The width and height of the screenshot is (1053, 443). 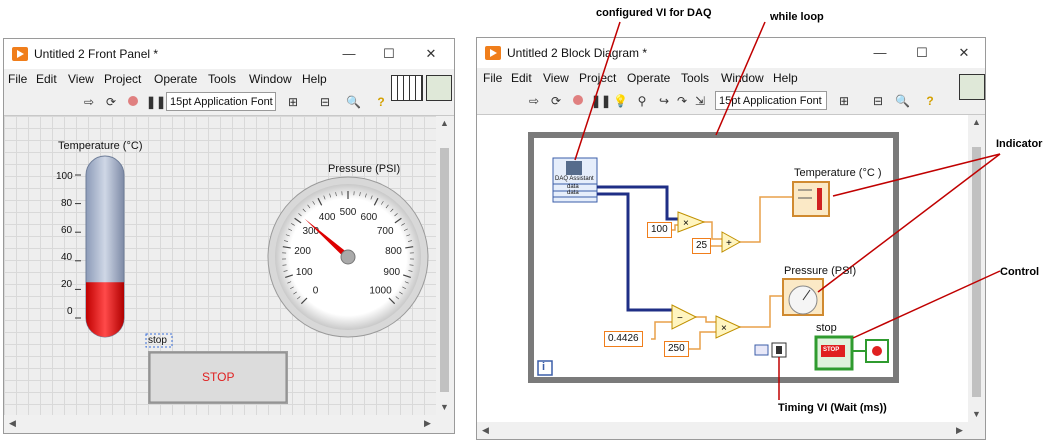 I want to click on multiply-symbol-2: ×, so click(x=724, y=328).